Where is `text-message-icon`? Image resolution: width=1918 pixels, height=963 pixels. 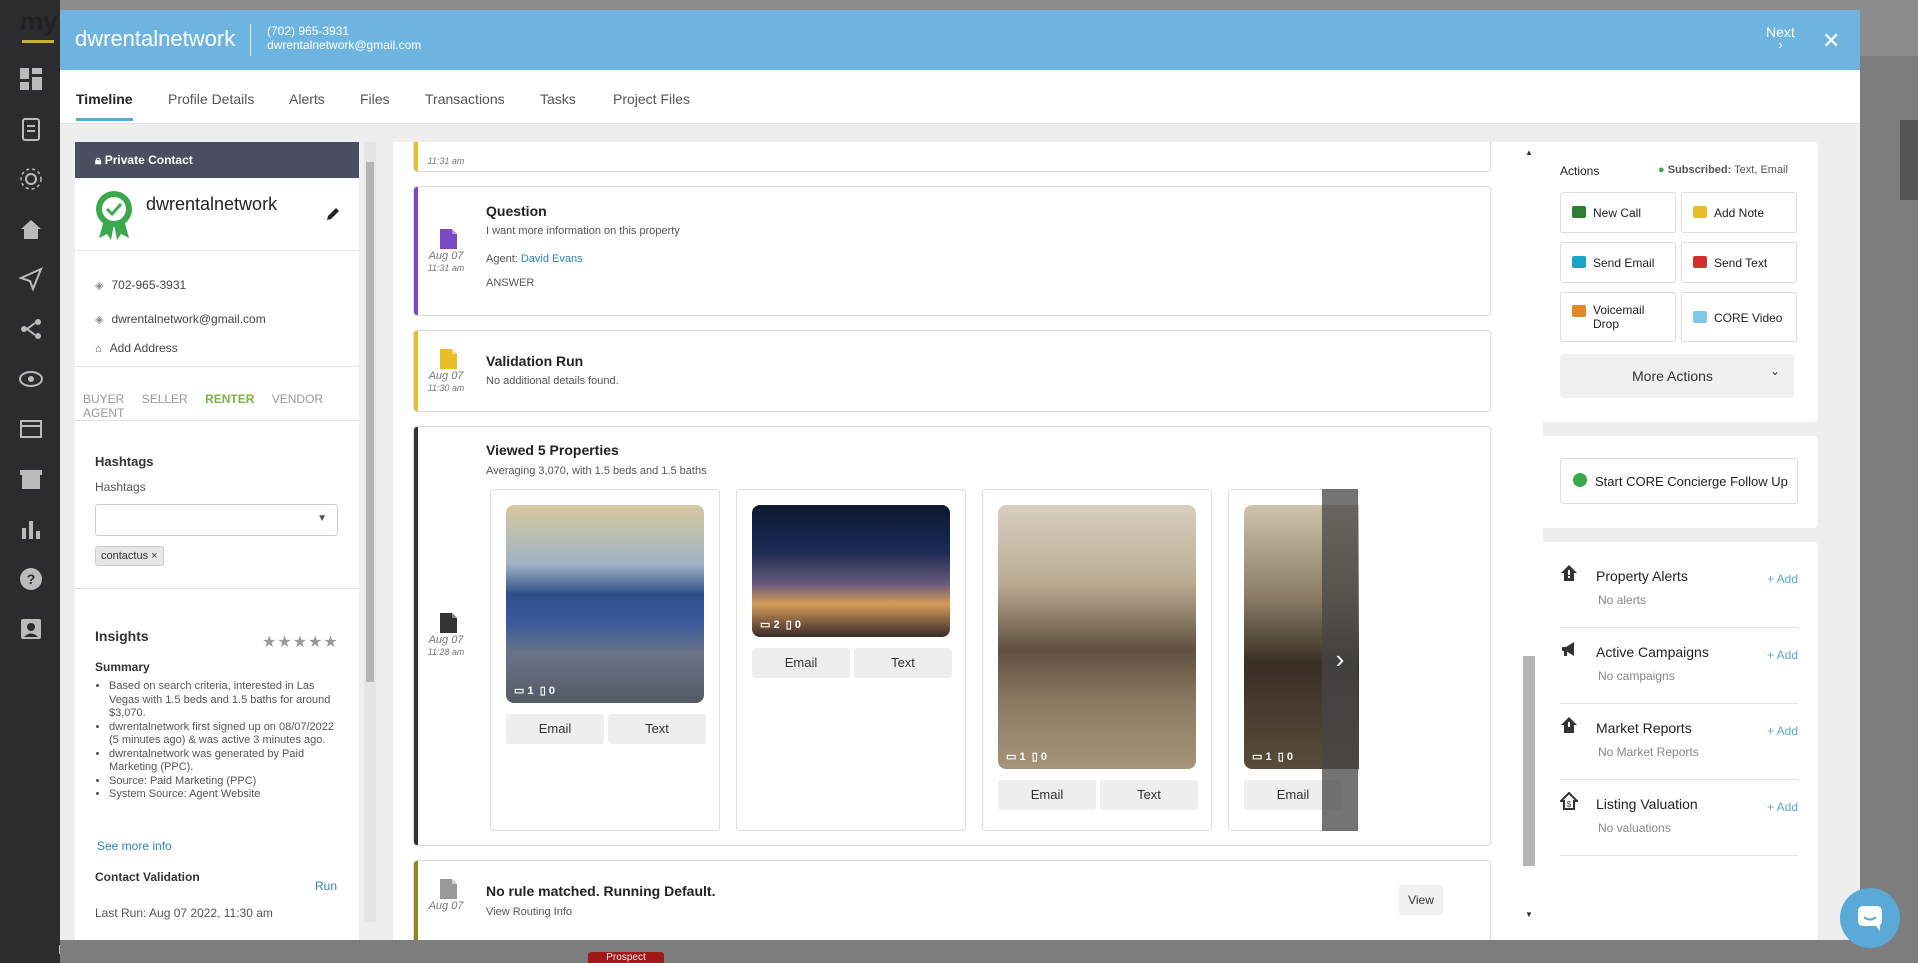 text-message-icon is located at coordinates (1700, 262).